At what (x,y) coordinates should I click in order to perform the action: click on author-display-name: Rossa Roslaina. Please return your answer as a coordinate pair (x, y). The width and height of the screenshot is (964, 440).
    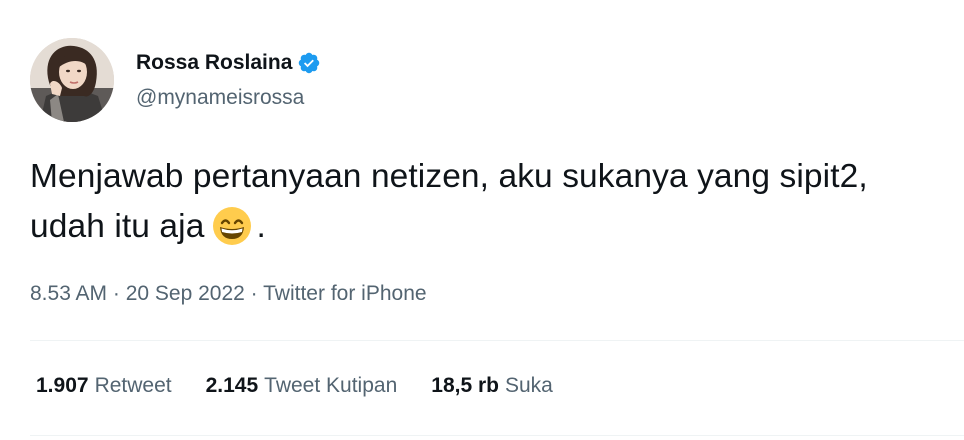
    Looking at the image, I should click on (214, 63).